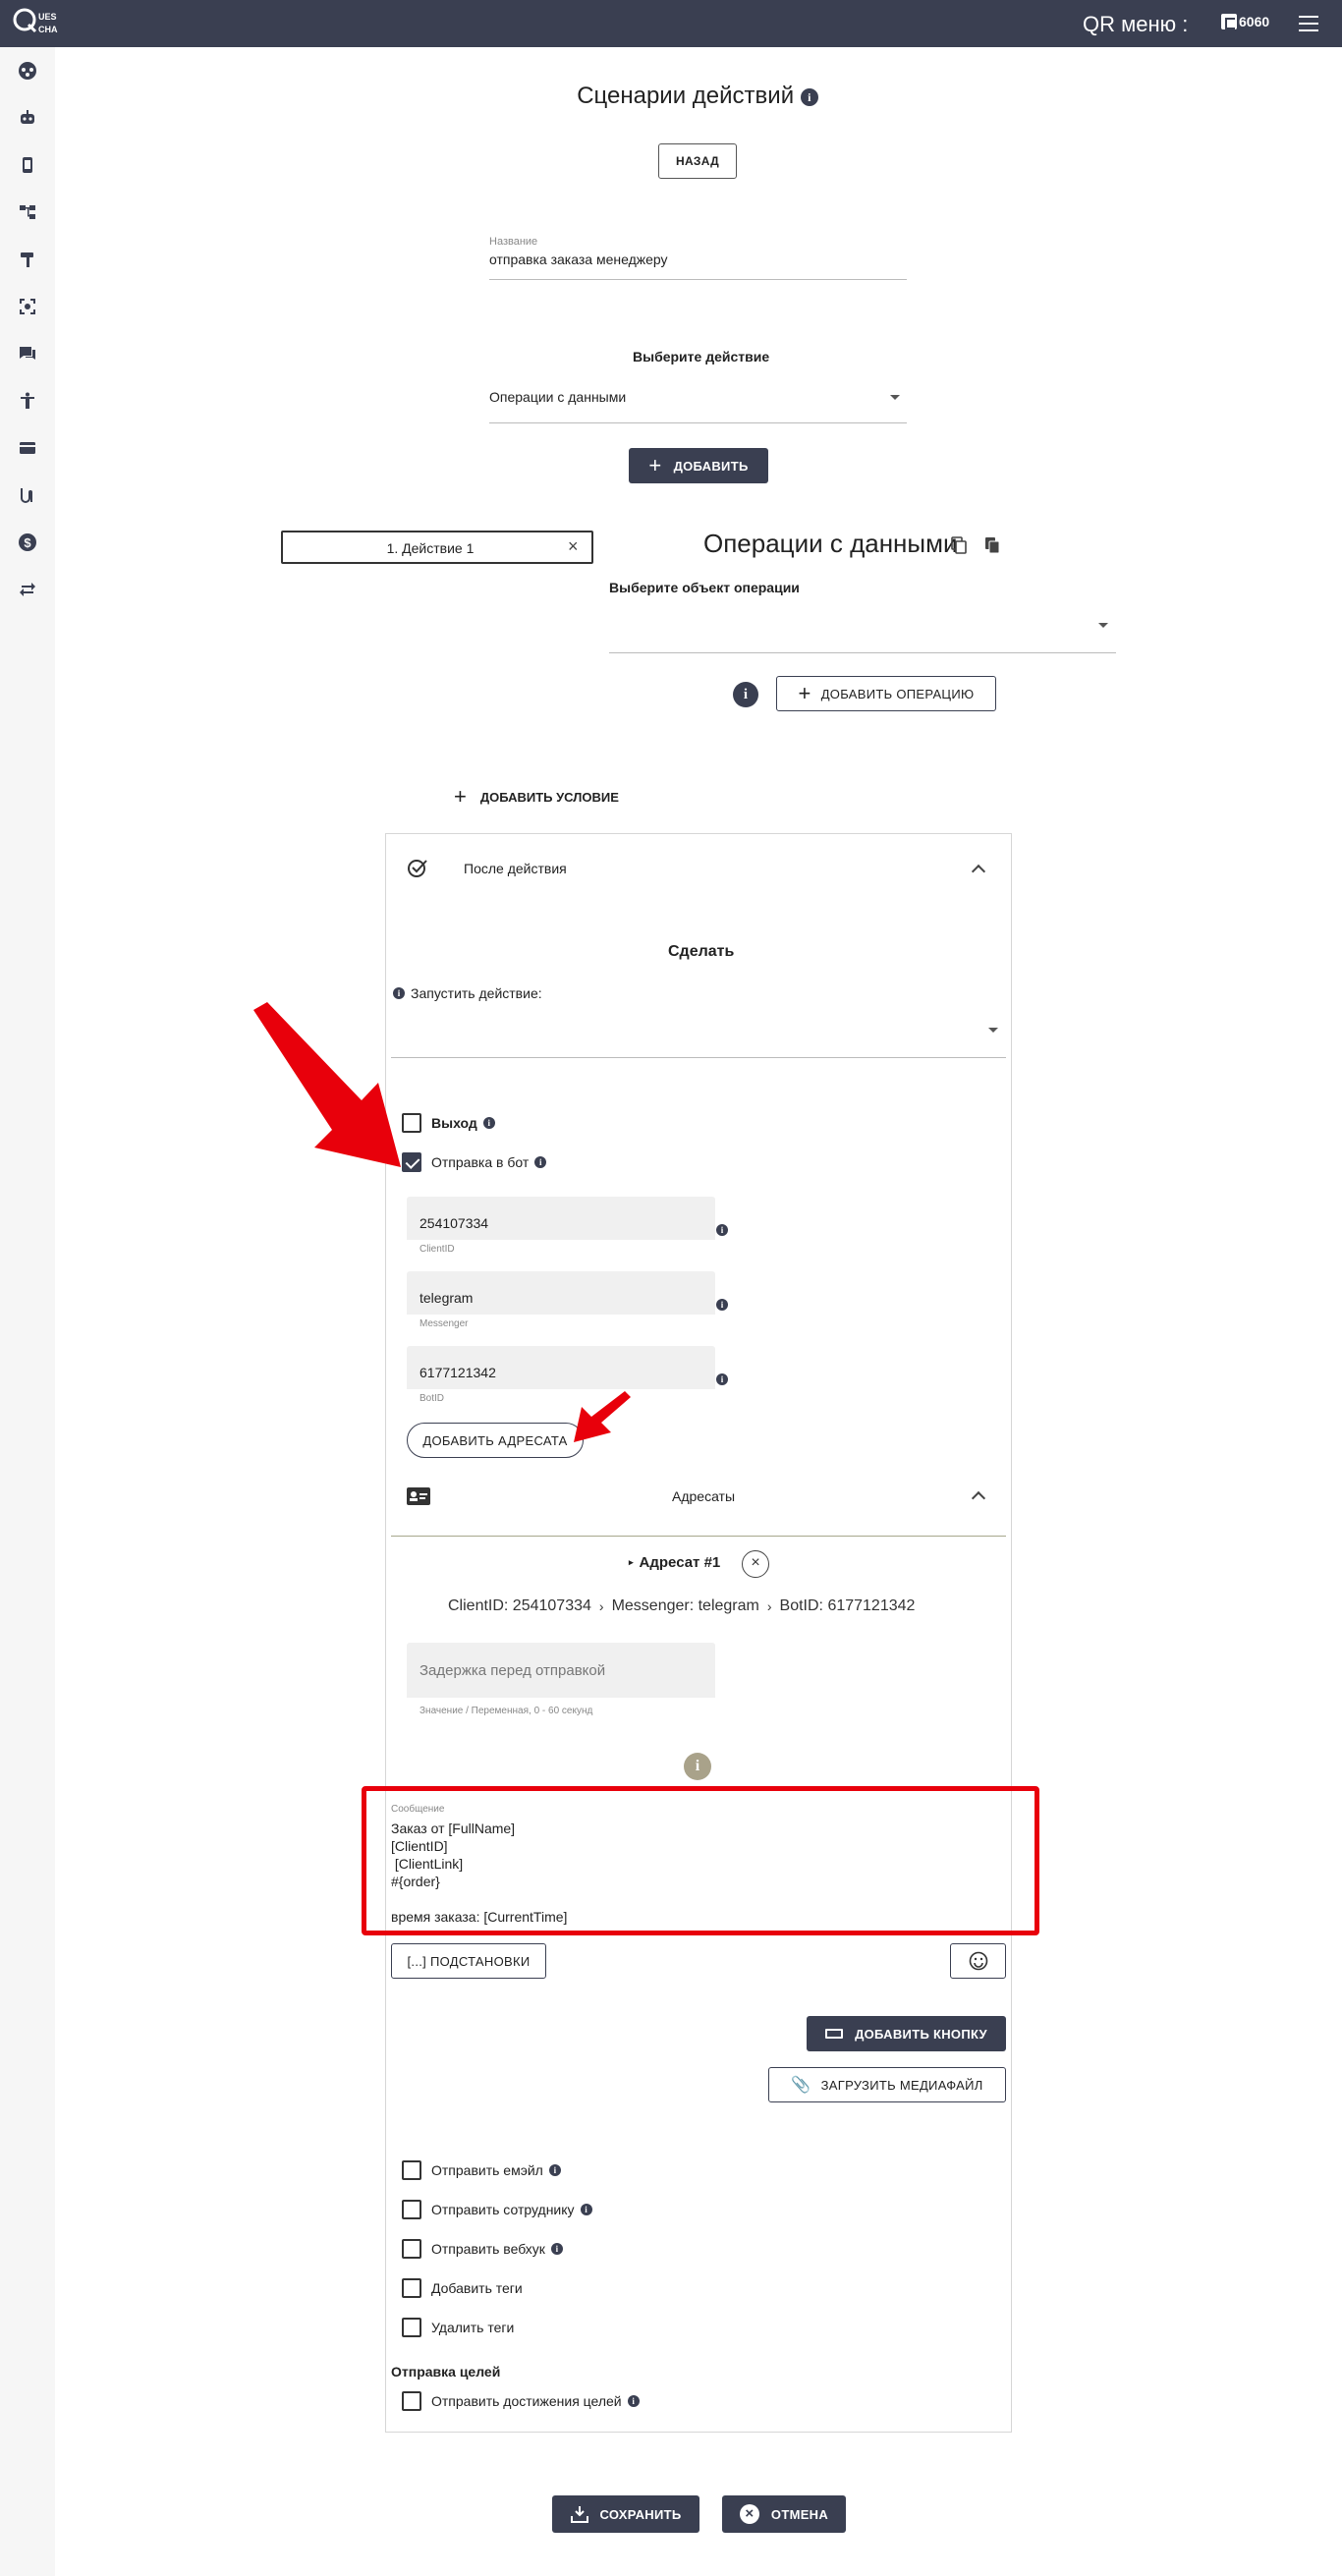 Image resolution: width=1342 pixels, height=2576 pixels. I want to click on cancel-circle-icon: ×, so click(749, 2514).